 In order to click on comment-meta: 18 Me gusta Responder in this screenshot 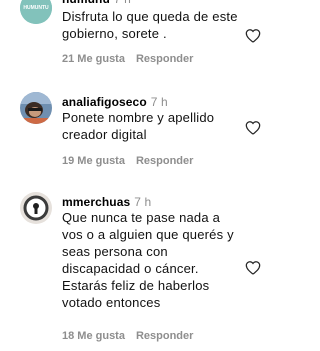, I will do `click(127, 336)`.